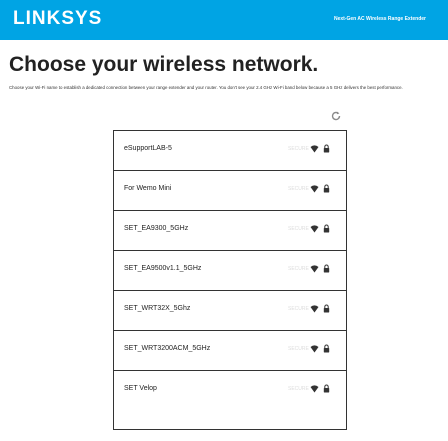 Image resolution: width=448 pixels, height=441 pixels. Describe the element at coordinates (157, 308) in the screenshot. I see `network-ssid: SET_WRT32X_5Ghz` at that location.